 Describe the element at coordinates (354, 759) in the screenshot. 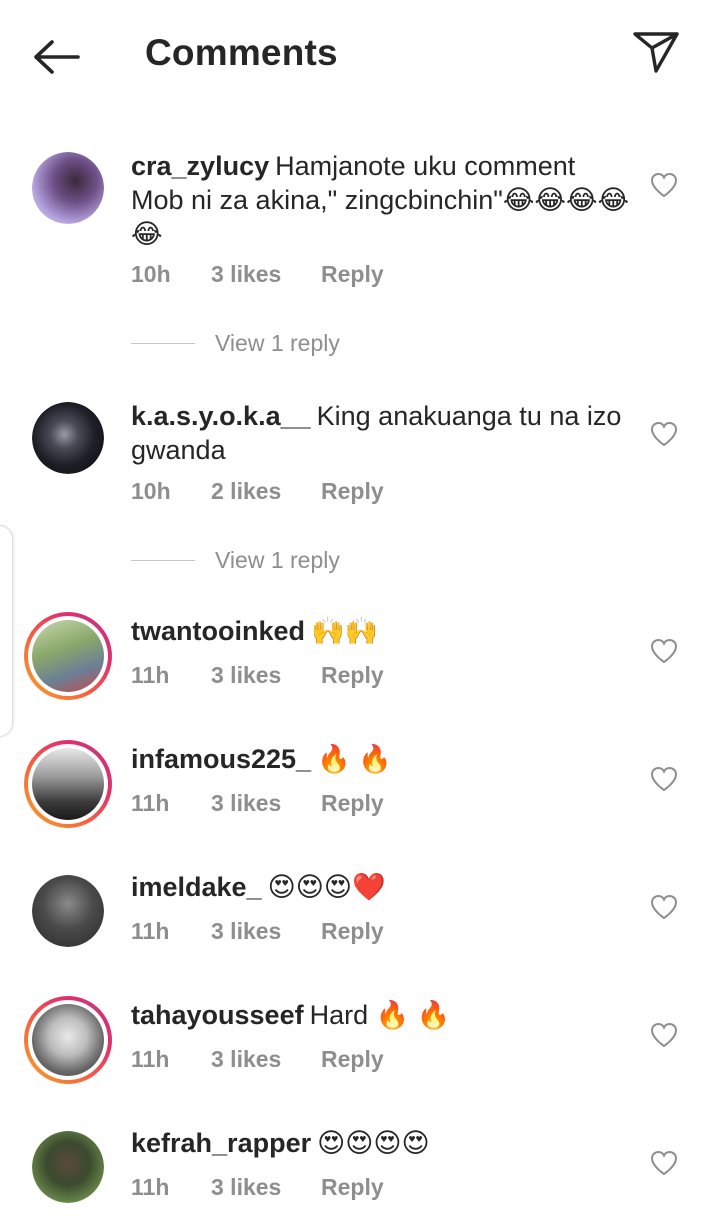

I see `comment-message: 🔥 🔥` at that location.